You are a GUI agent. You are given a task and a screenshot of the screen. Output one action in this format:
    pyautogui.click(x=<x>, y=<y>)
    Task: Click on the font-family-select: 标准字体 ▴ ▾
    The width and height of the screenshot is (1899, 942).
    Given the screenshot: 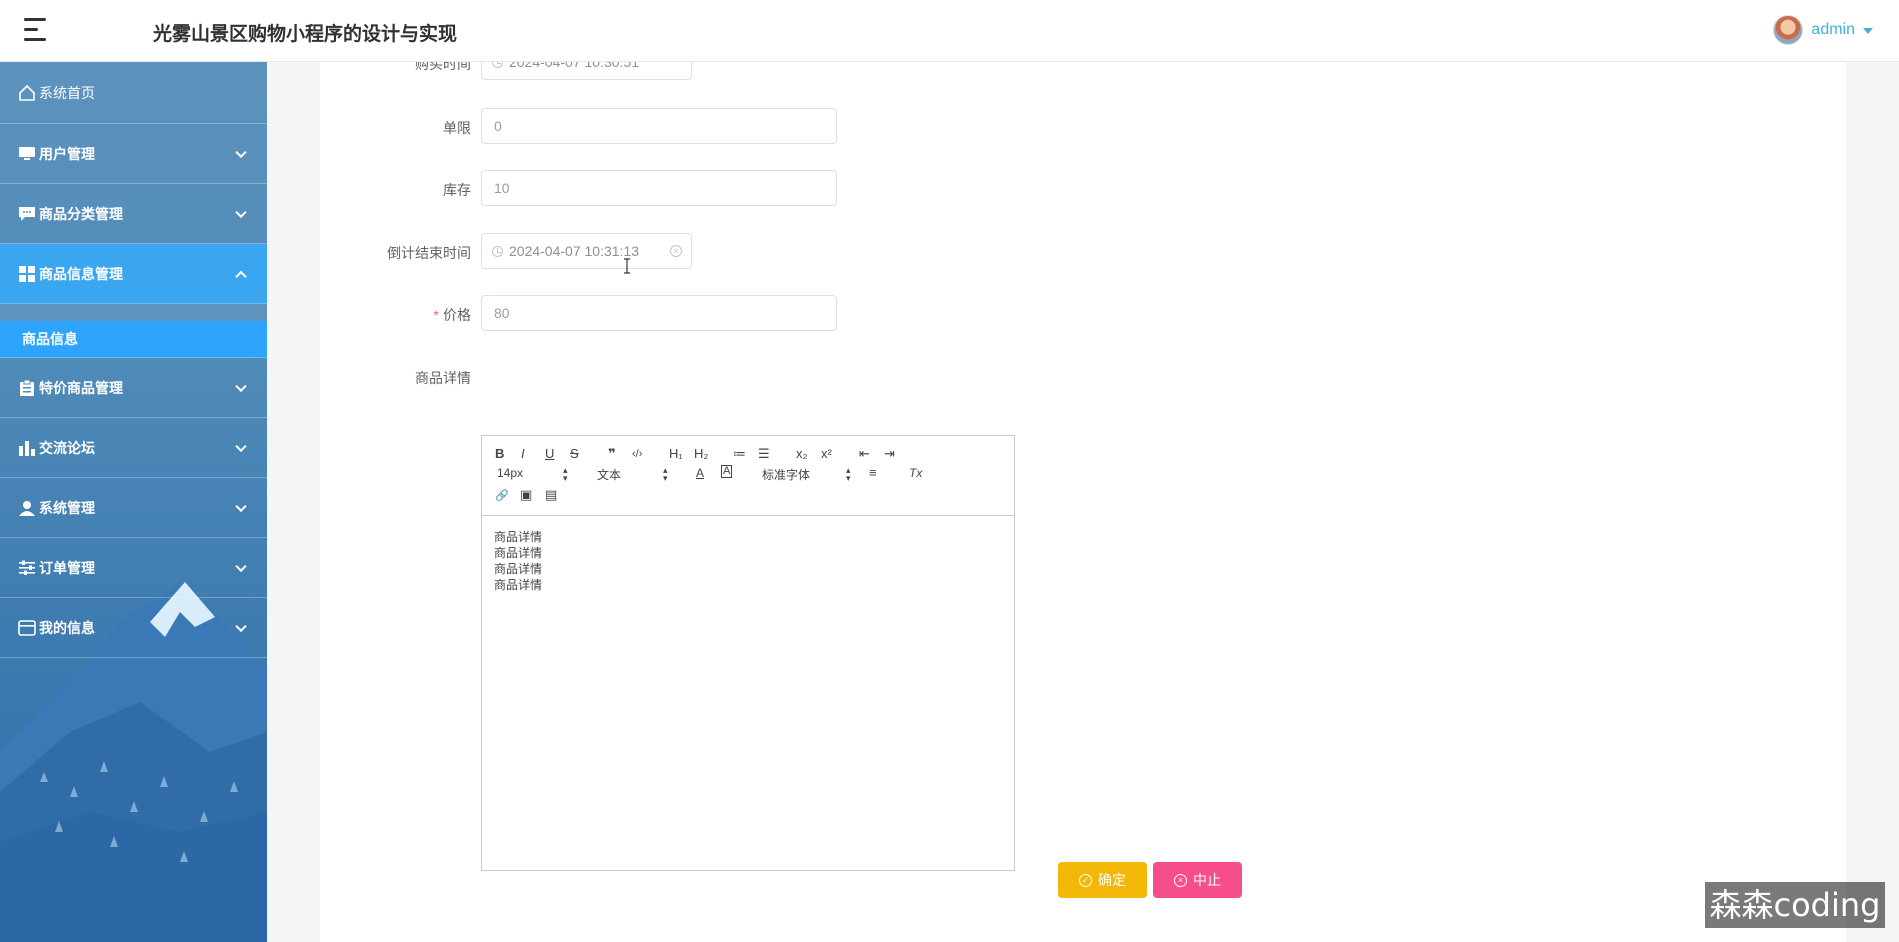 What is the action you would take?
    pyautogui.click(x=807, y=474)
    